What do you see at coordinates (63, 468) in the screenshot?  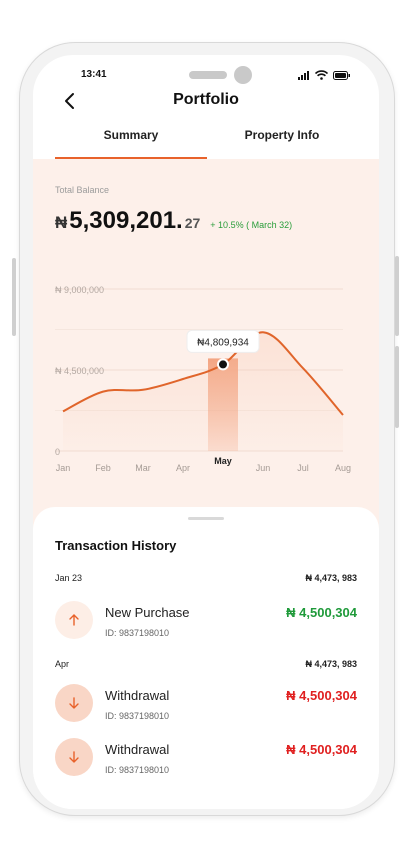 I see `x-tick-label: Jan` at bounding box center [63, 468].